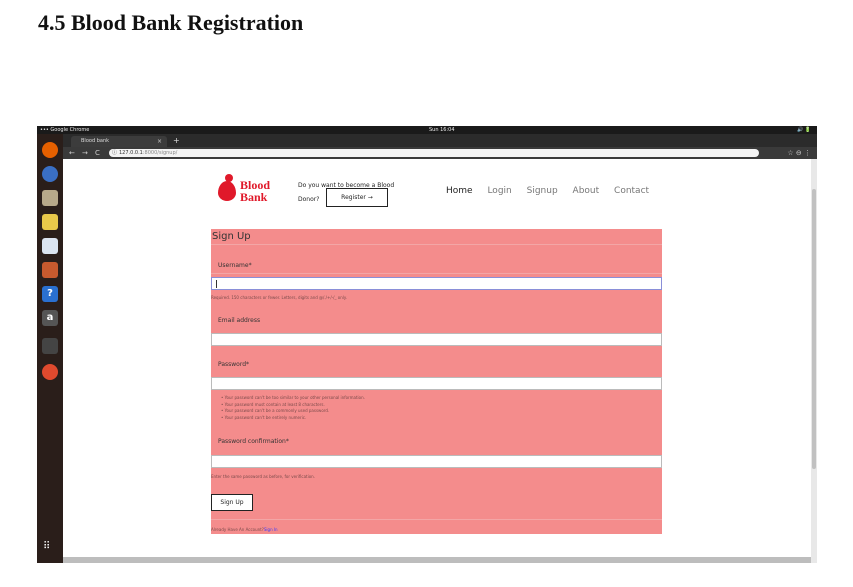  Describe the element at coordinates (64, 130) in the screenshot. I see `activities-label: ••• Google Chrome` at that location.